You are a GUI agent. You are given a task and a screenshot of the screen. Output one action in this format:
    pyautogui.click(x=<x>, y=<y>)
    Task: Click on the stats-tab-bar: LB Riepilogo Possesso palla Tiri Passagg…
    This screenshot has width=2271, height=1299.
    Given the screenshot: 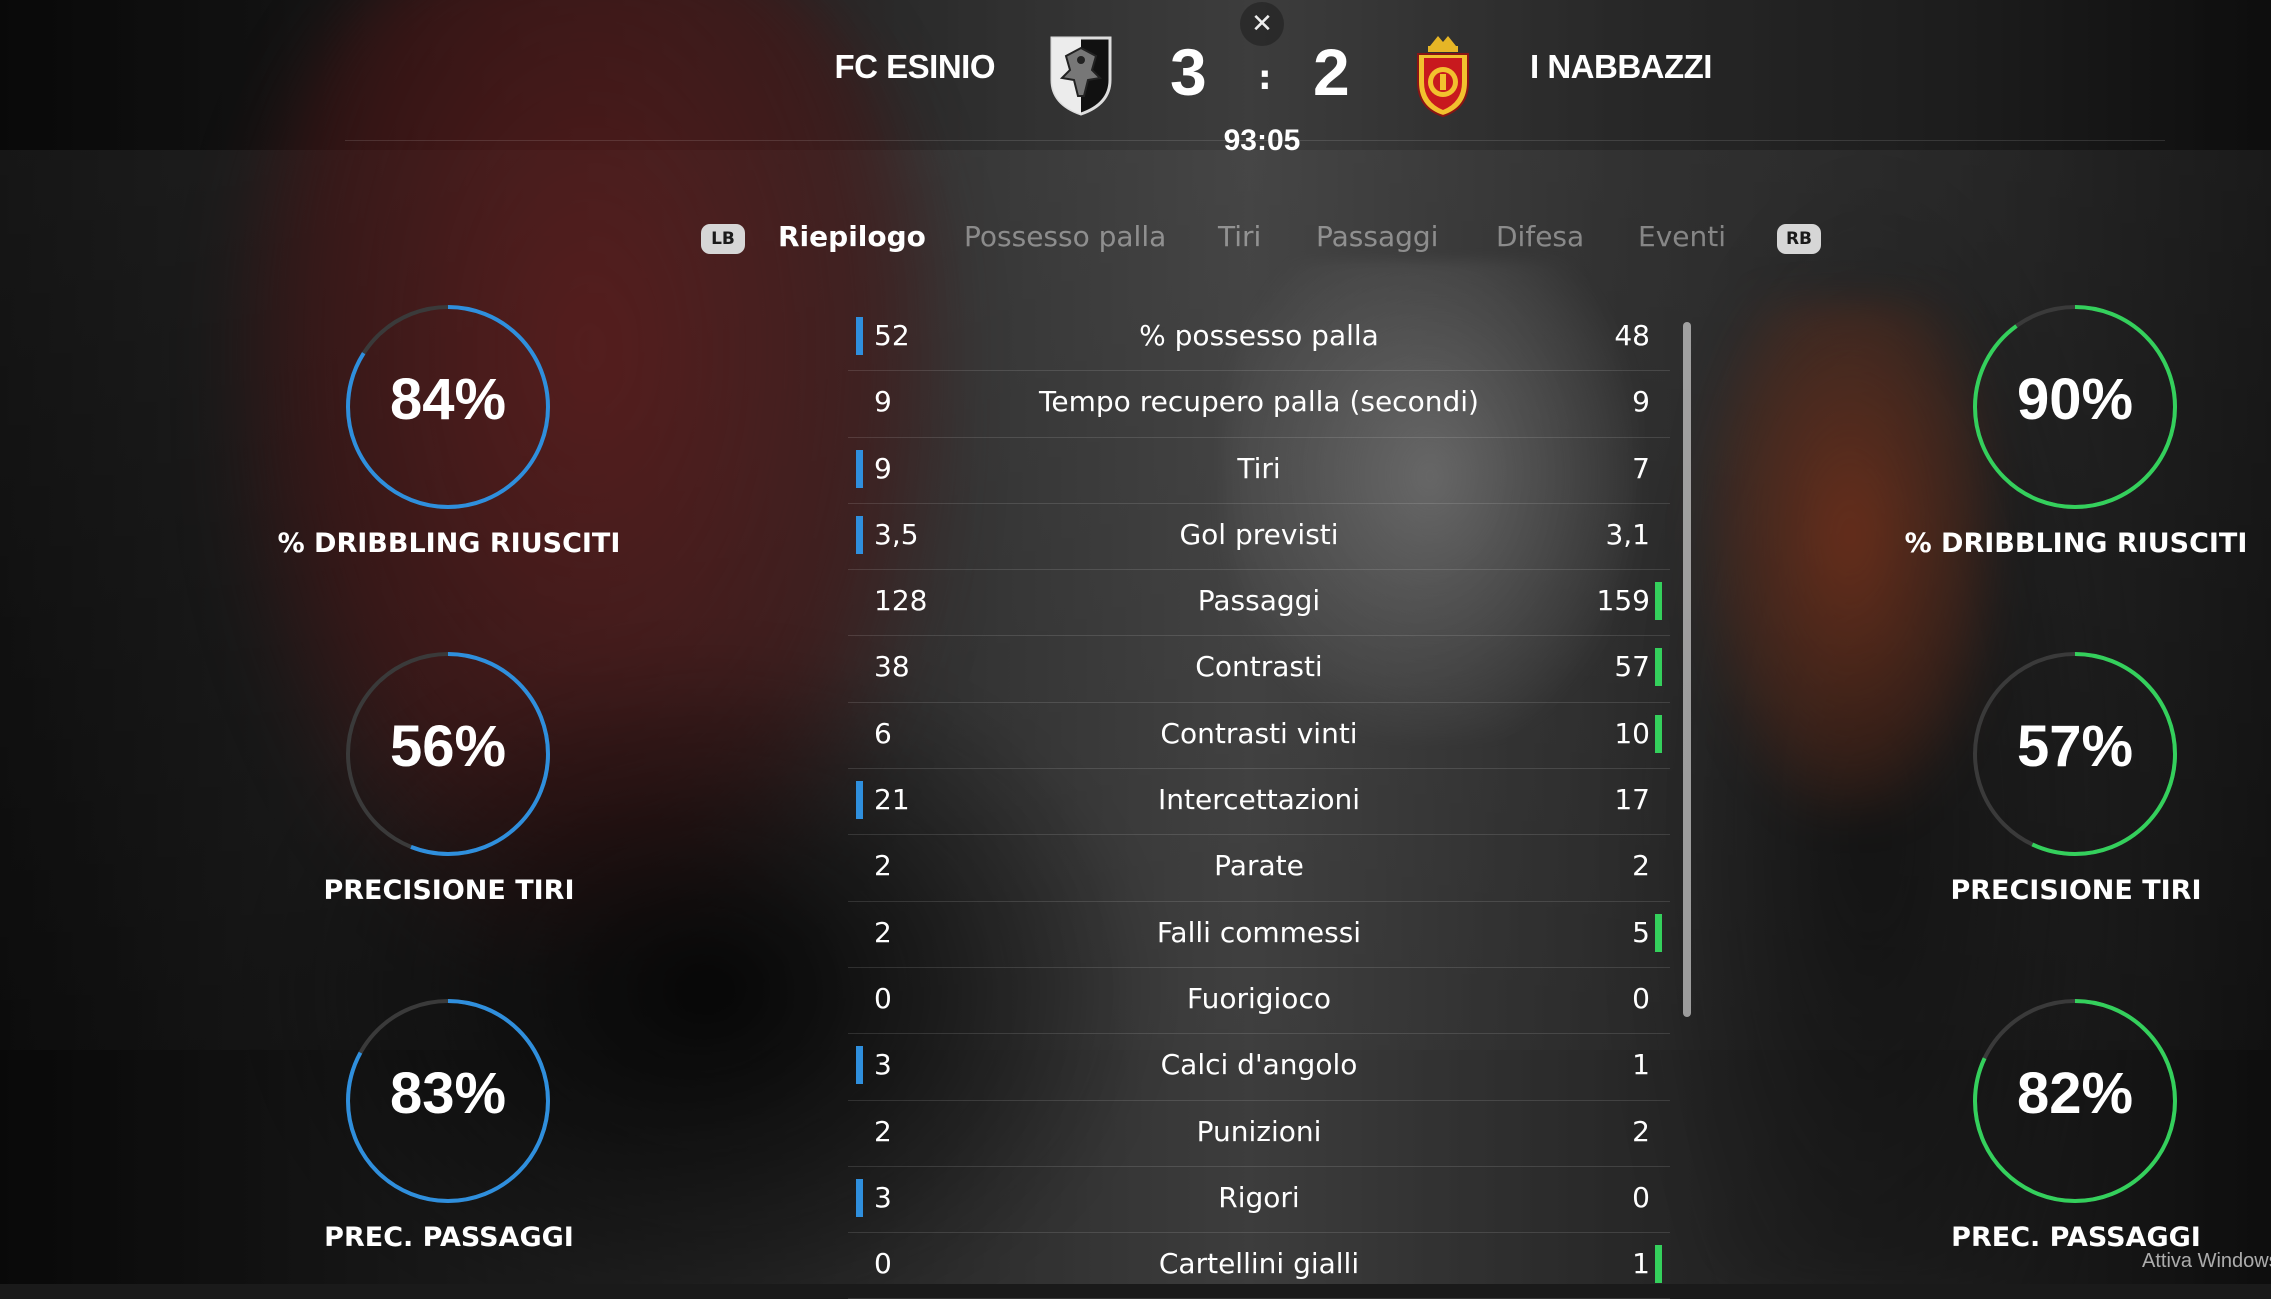 What is the action you would take?
    pyautogui.click(x=1135, y=236)
    